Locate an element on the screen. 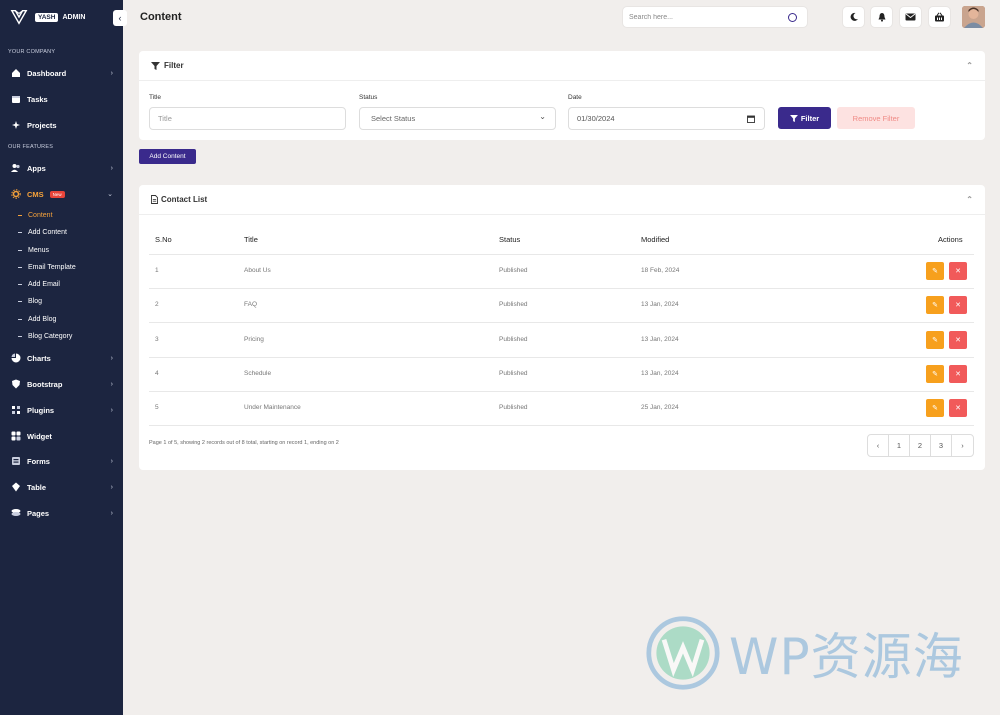 The image size is (1000, 715). sidebar-item-plugins: Plugins › is located at coordinates (63, 410).